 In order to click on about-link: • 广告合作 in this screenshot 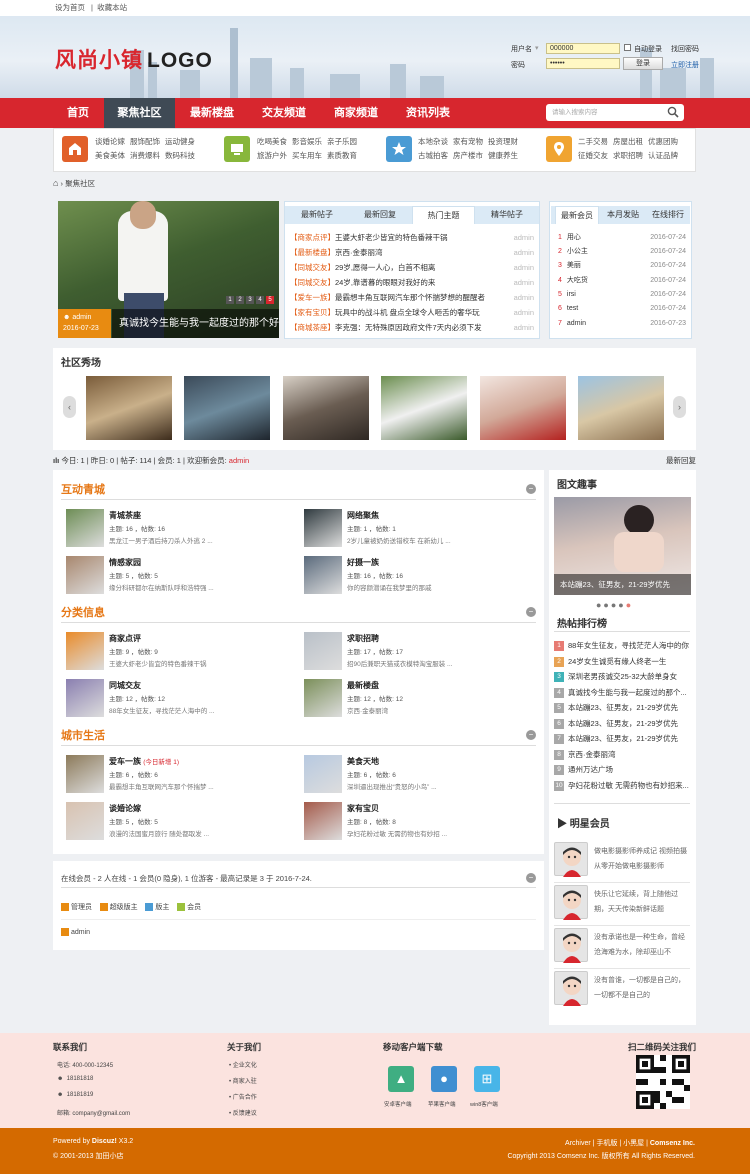, I will do `click(243, 1096)`.